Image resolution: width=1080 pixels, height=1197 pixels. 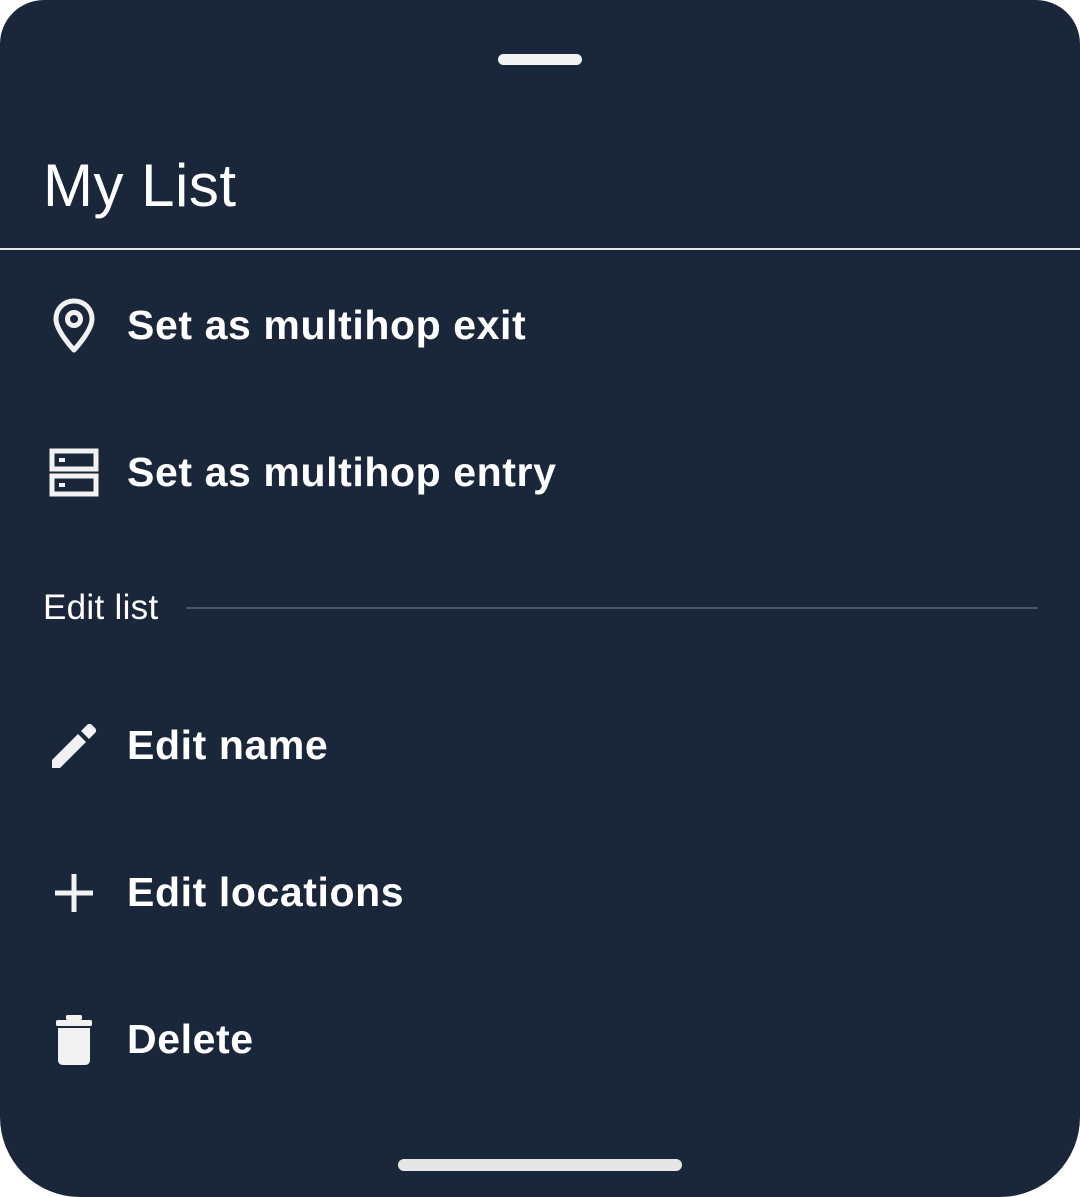 I want to click on sheet-title: My List, so click(x=140, y=185).